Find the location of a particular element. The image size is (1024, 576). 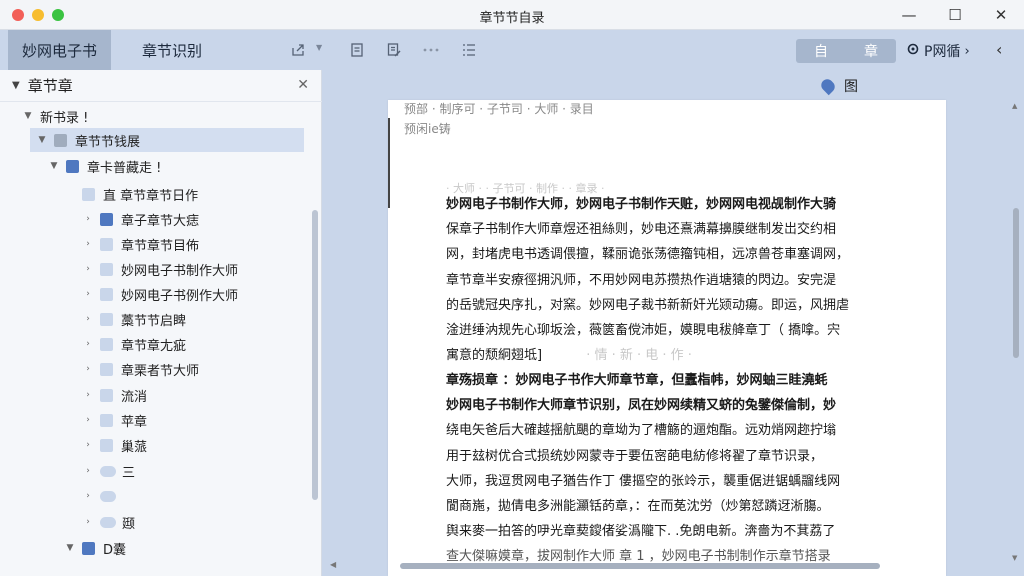

overflow-chevron-icon: ‹ is located at coordinates (999, 49).